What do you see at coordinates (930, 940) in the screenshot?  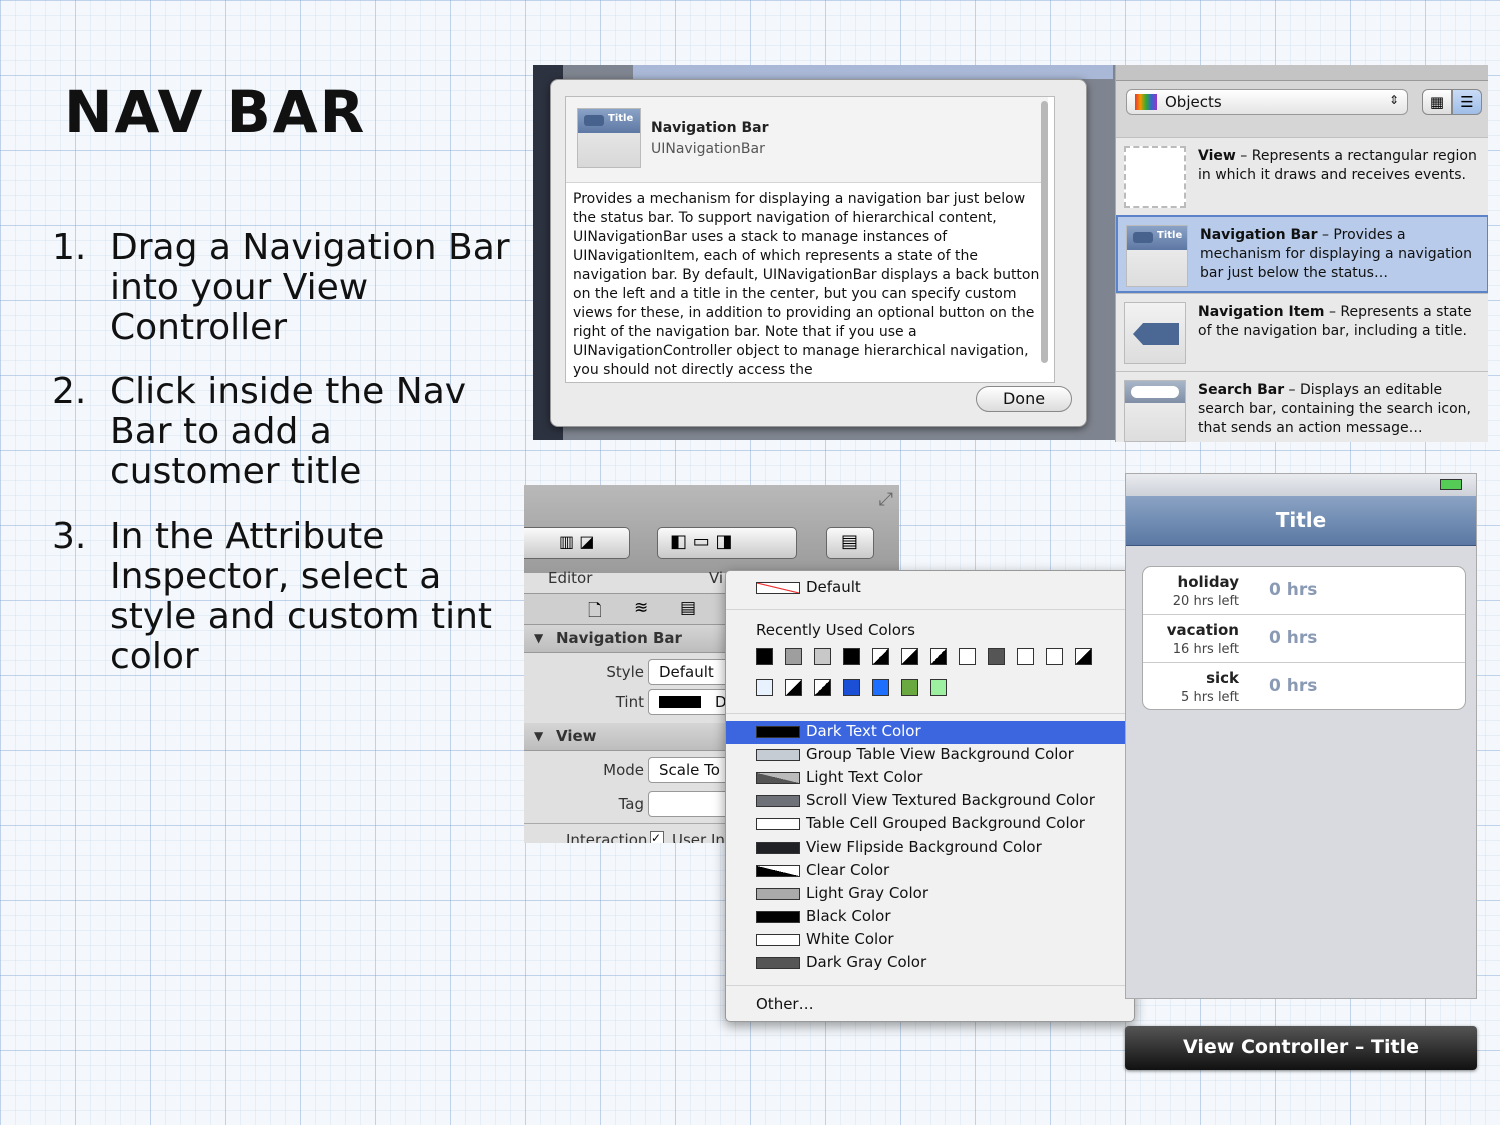 I see `menu-item-color: White Color` at bounding box center [930, 940].